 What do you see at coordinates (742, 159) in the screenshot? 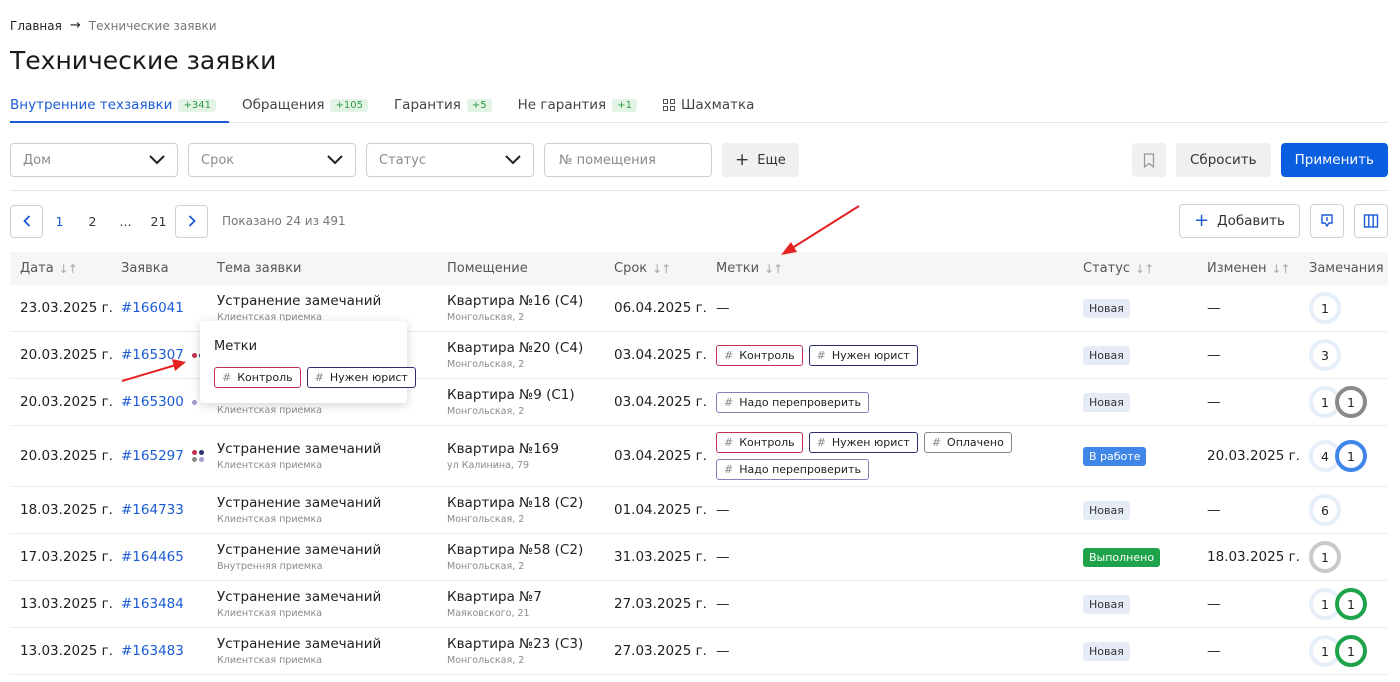
I see `plus-icon: +` at bounding box center [742, 159].